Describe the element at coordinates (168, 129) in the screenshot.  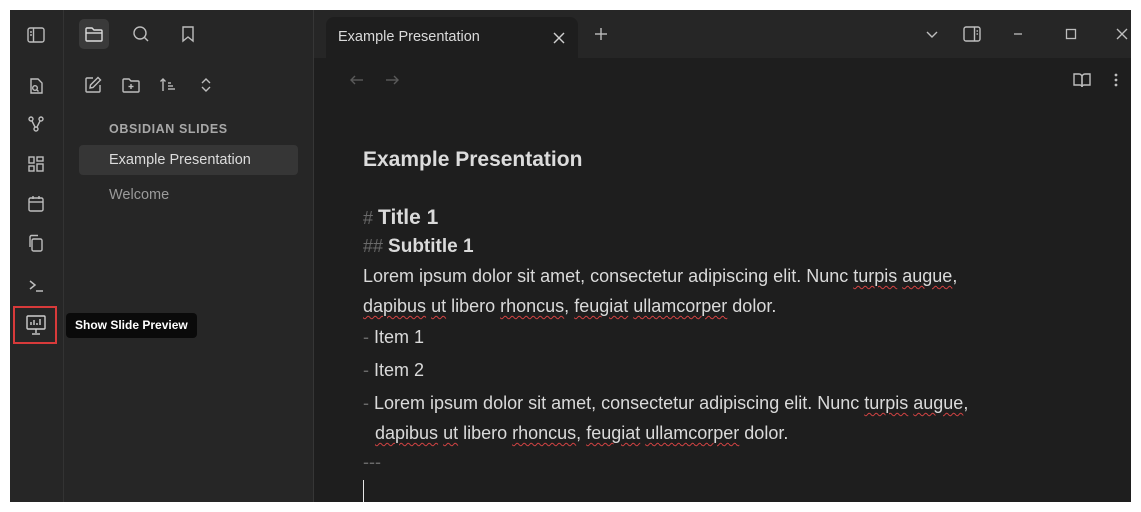
I see `vault-name: OBSIDIAN SLIDES` at that location.